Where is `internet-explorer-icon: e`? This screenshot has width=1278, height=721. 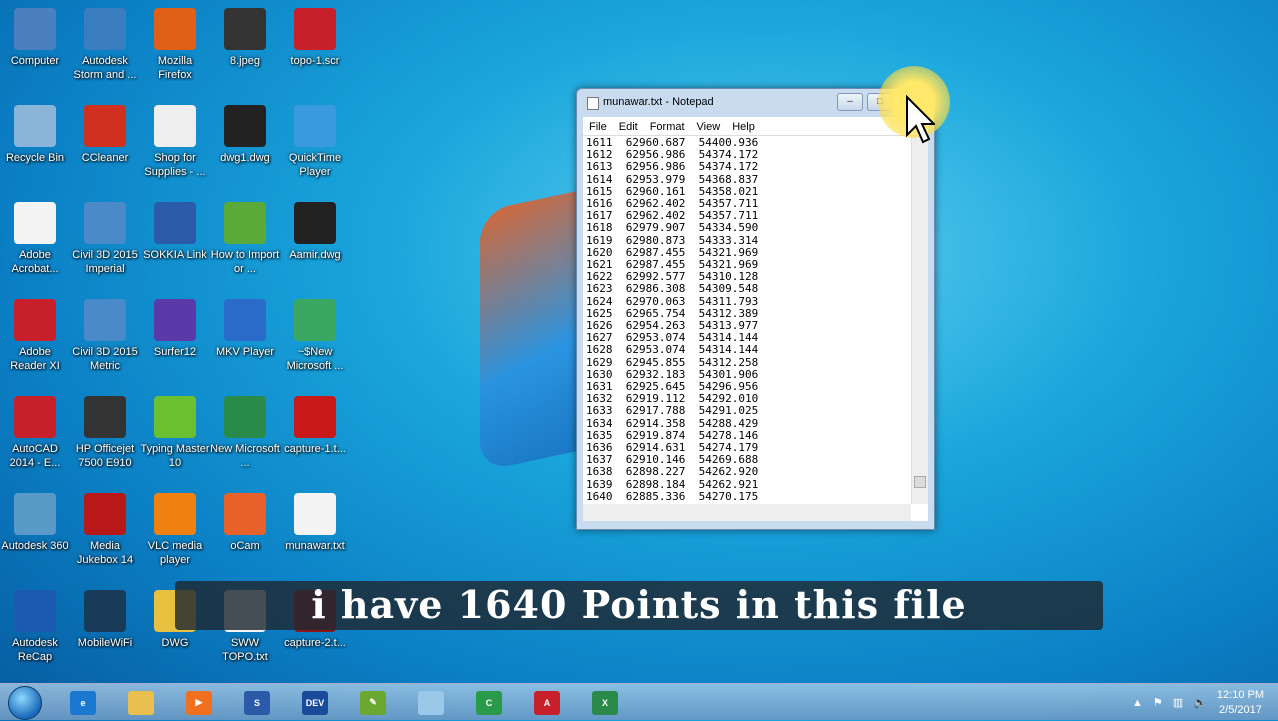
internet-explorer-icon: e is located at coordinates (83, 702).